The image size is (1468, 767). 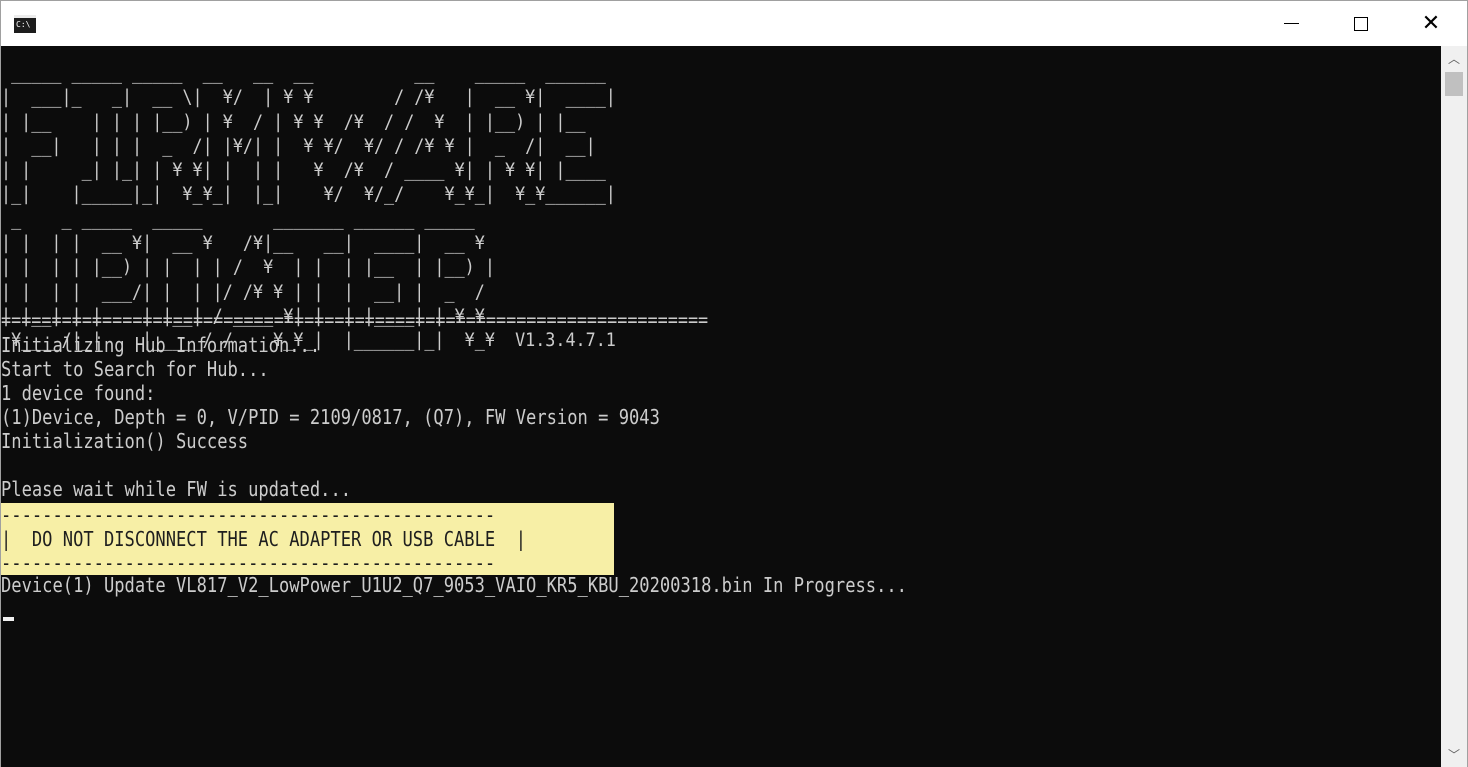 What do you see at coordinates (1454, 755) in the screenshot?
I see `scroll-down-arrow-icon: ﹀` at bounding box center [1454, 755].